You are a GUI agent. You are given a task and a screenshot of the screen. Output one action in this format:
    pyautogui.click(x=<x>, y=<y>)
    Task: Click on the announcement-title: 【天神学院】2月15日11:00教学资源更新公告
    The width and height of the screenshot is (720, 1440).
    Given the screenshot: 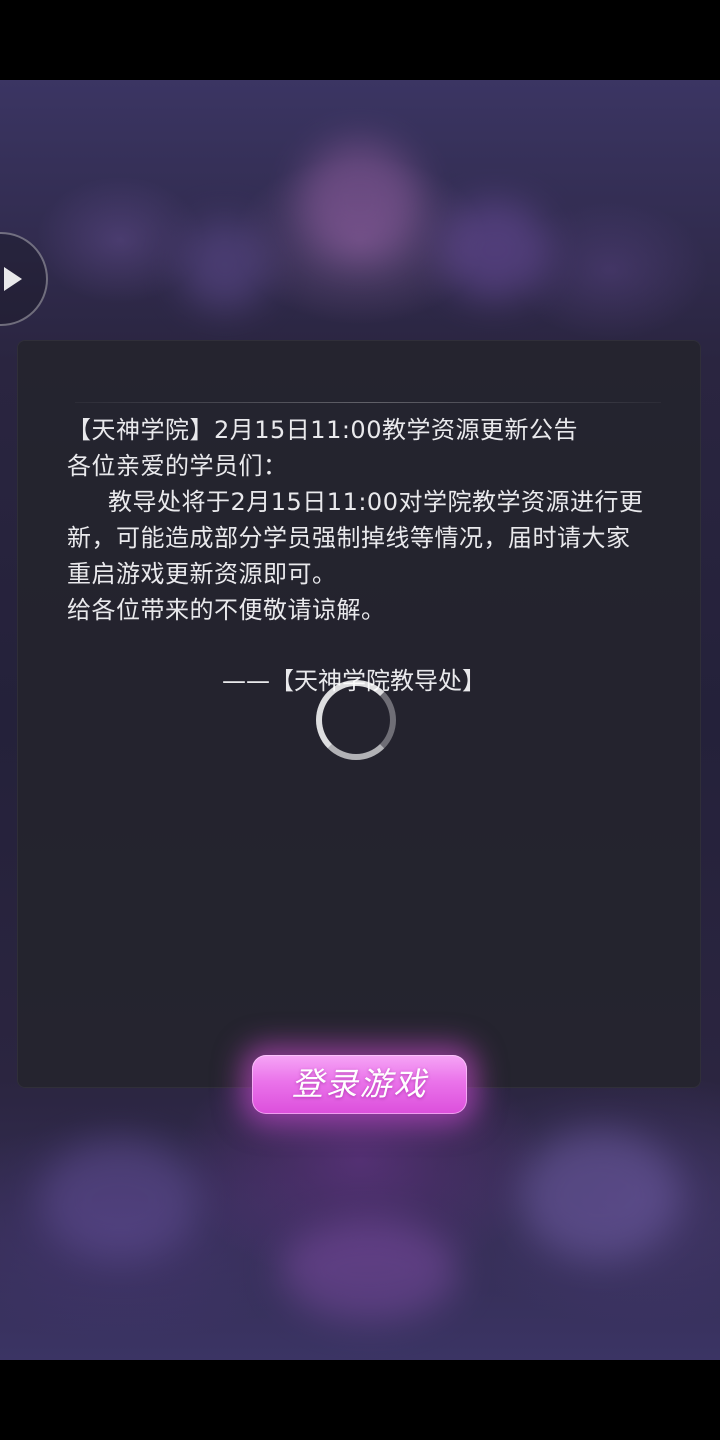 What is the action you would take?
    pyautogui.click(x=322, y=430)
    